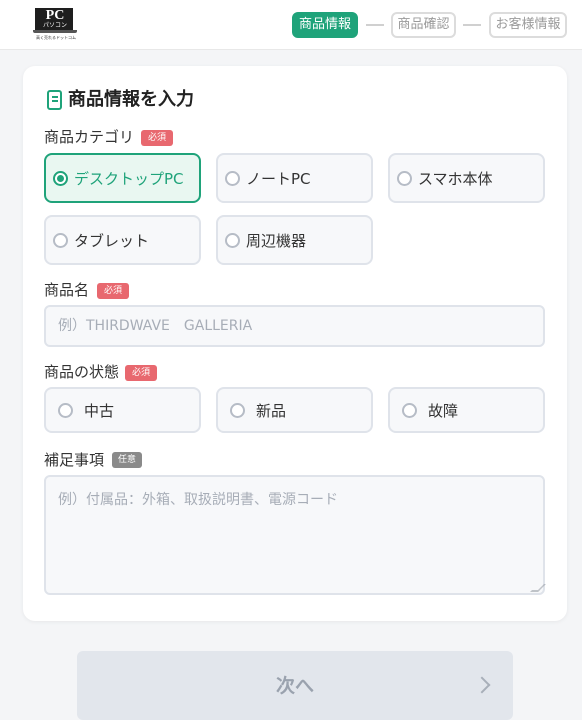 The height and width of the screenshot is (720, 582). I want to click on option-label: タブレット, so click(112, 241).